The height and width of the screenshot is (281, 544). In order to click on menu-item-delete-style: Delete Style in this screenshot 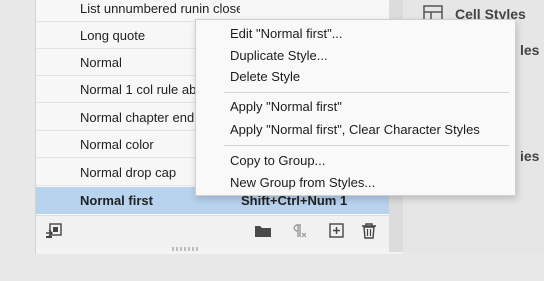, I will do `click(265, 77)`.